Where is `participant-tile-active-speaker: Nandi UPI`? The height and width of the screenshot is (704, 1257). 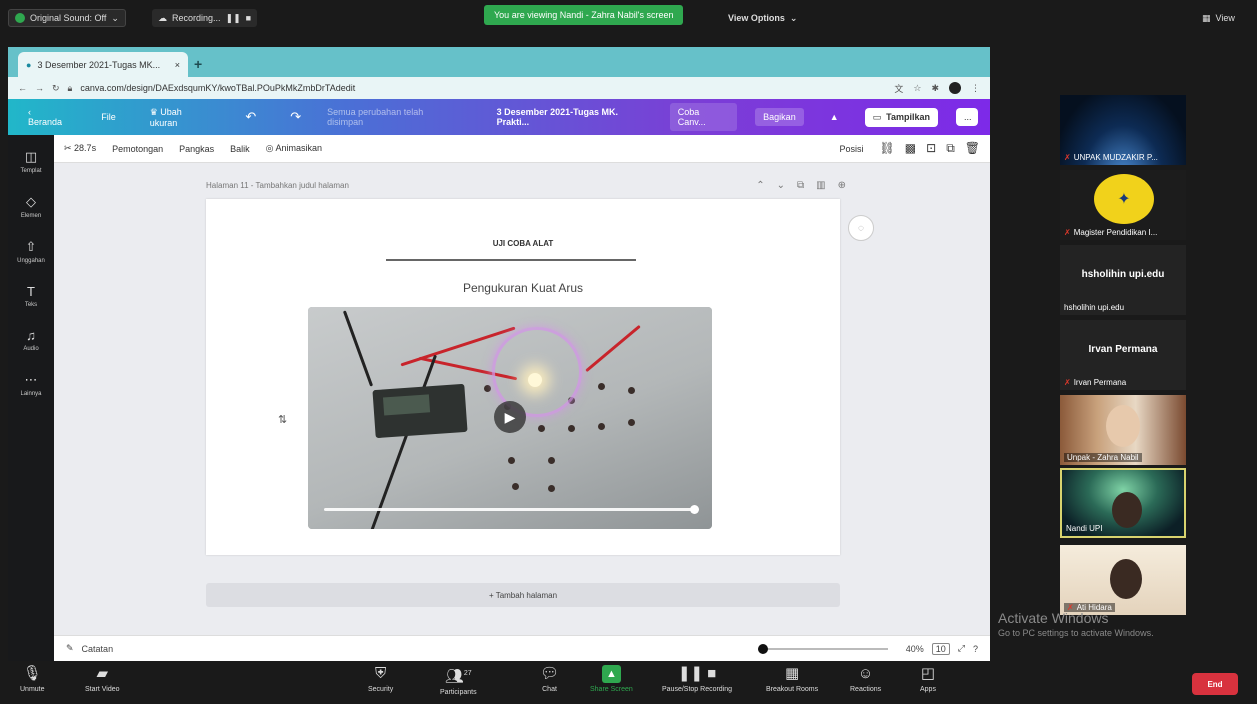 participant-tile-active-speaker: Nandi UPI is located at coordinates (1123, 503).